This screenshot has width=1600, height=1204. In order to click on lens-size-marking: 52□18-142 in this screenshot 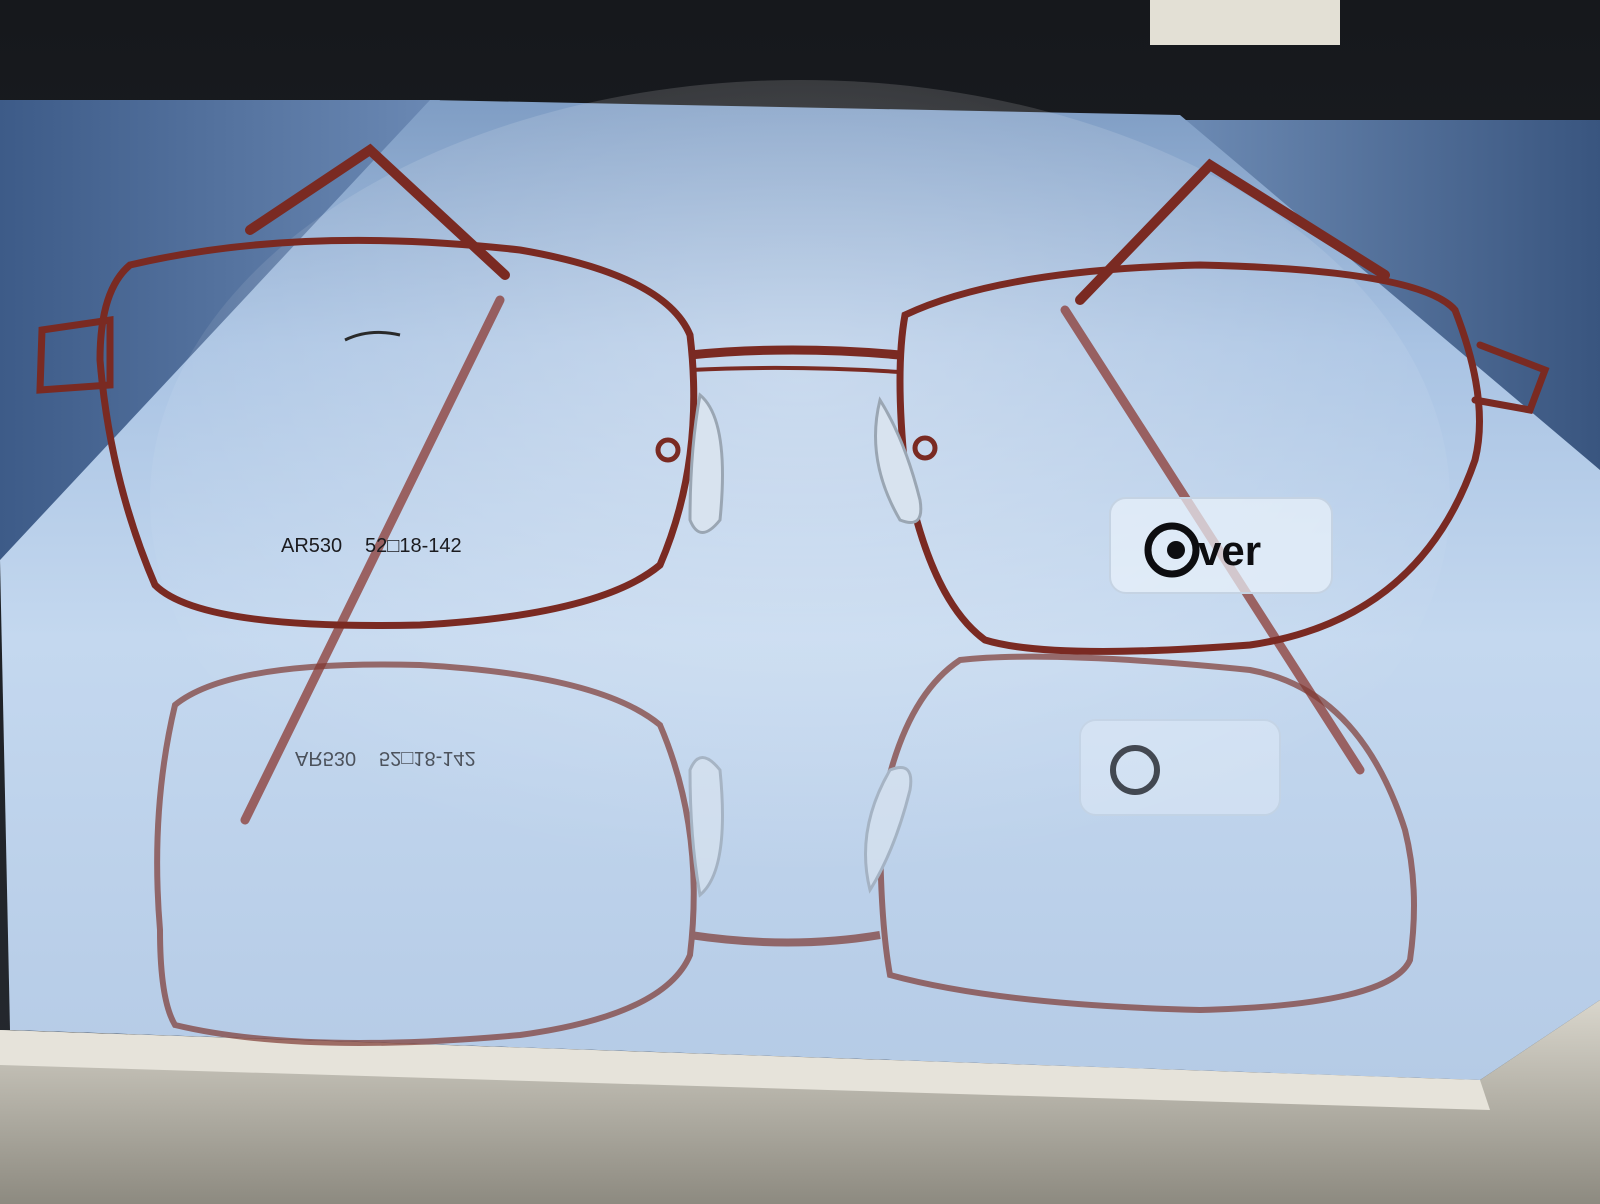, I will do `click(413, 546)`.